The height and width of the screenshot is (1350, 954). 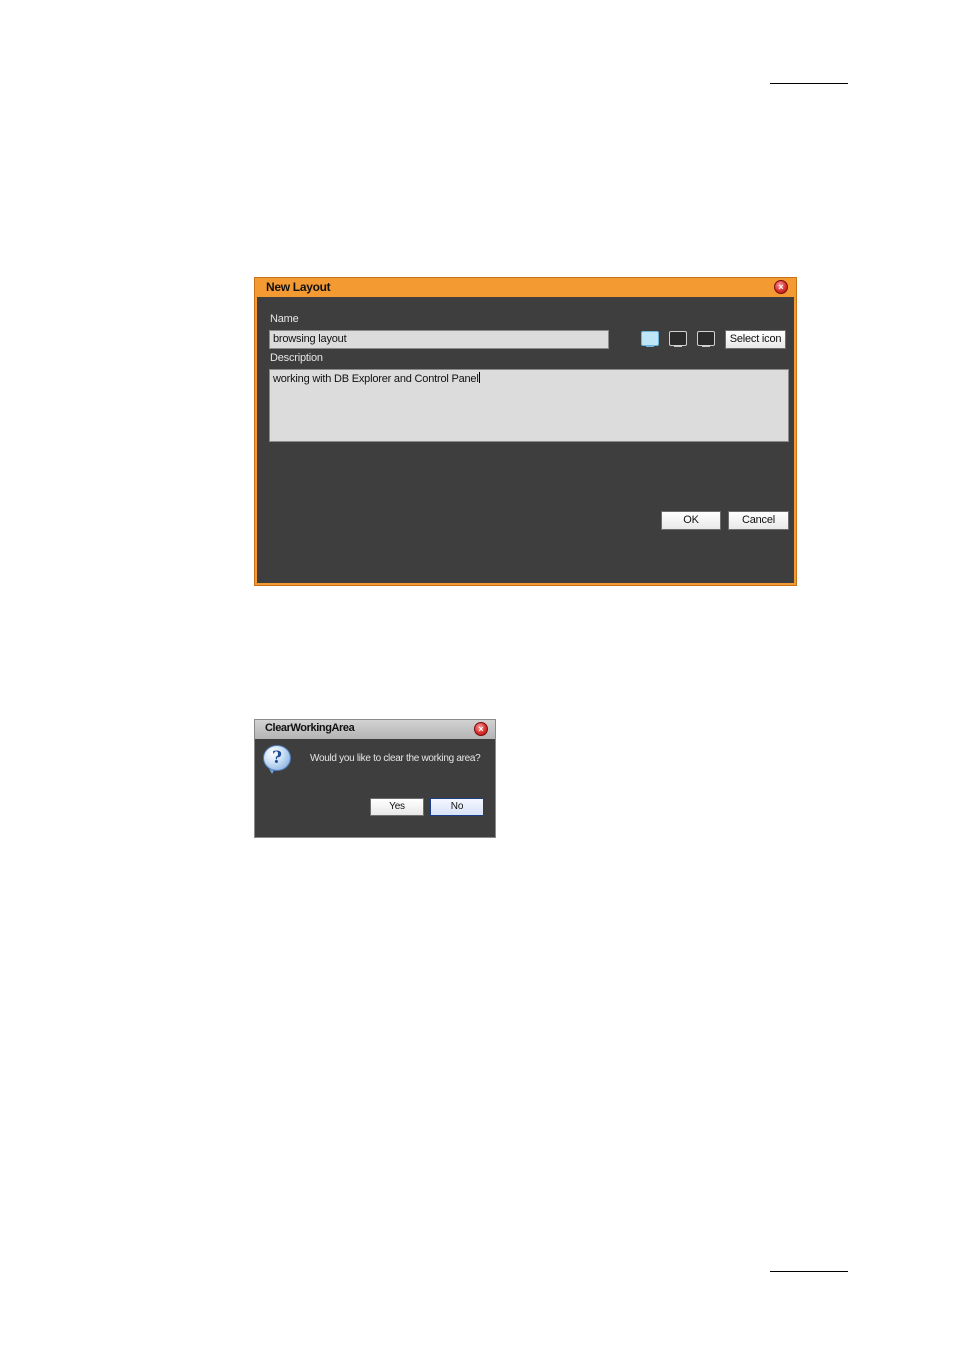 I want to click on text-caret, so click(x=479, y=377).